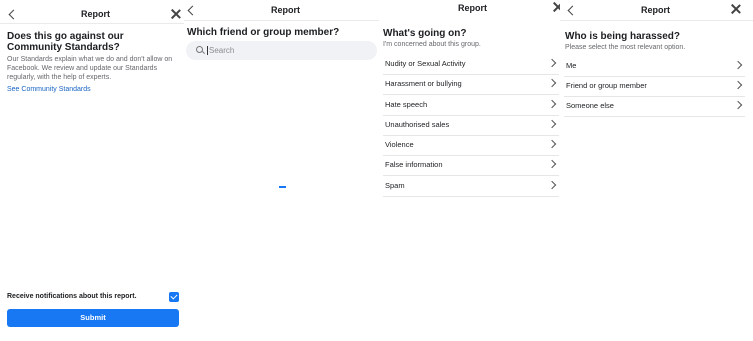  Describe the element at coordinates (174, 297) in the screenshot. I see `notification-checkbox` at that location.